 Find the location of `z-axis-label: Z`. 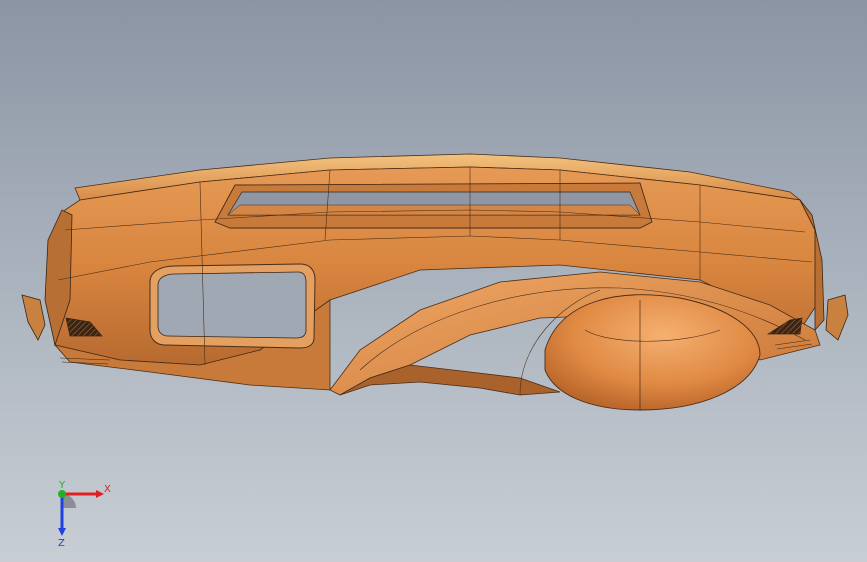

z-axis-label: Z is located at coordinates (61, 543).